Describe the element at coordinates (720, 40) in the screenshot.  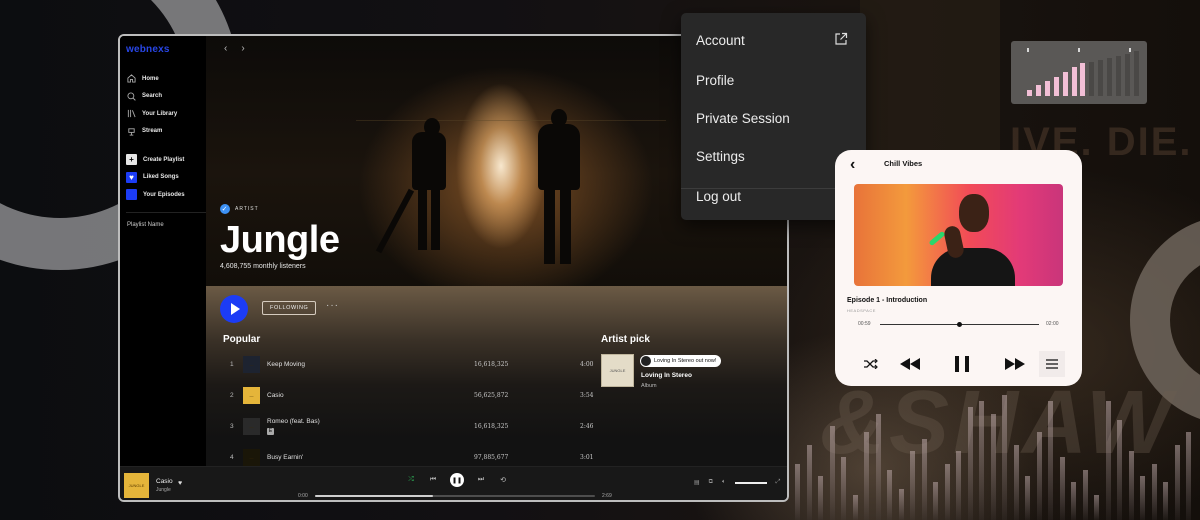
I see `menu-item-account: Account` at that location.